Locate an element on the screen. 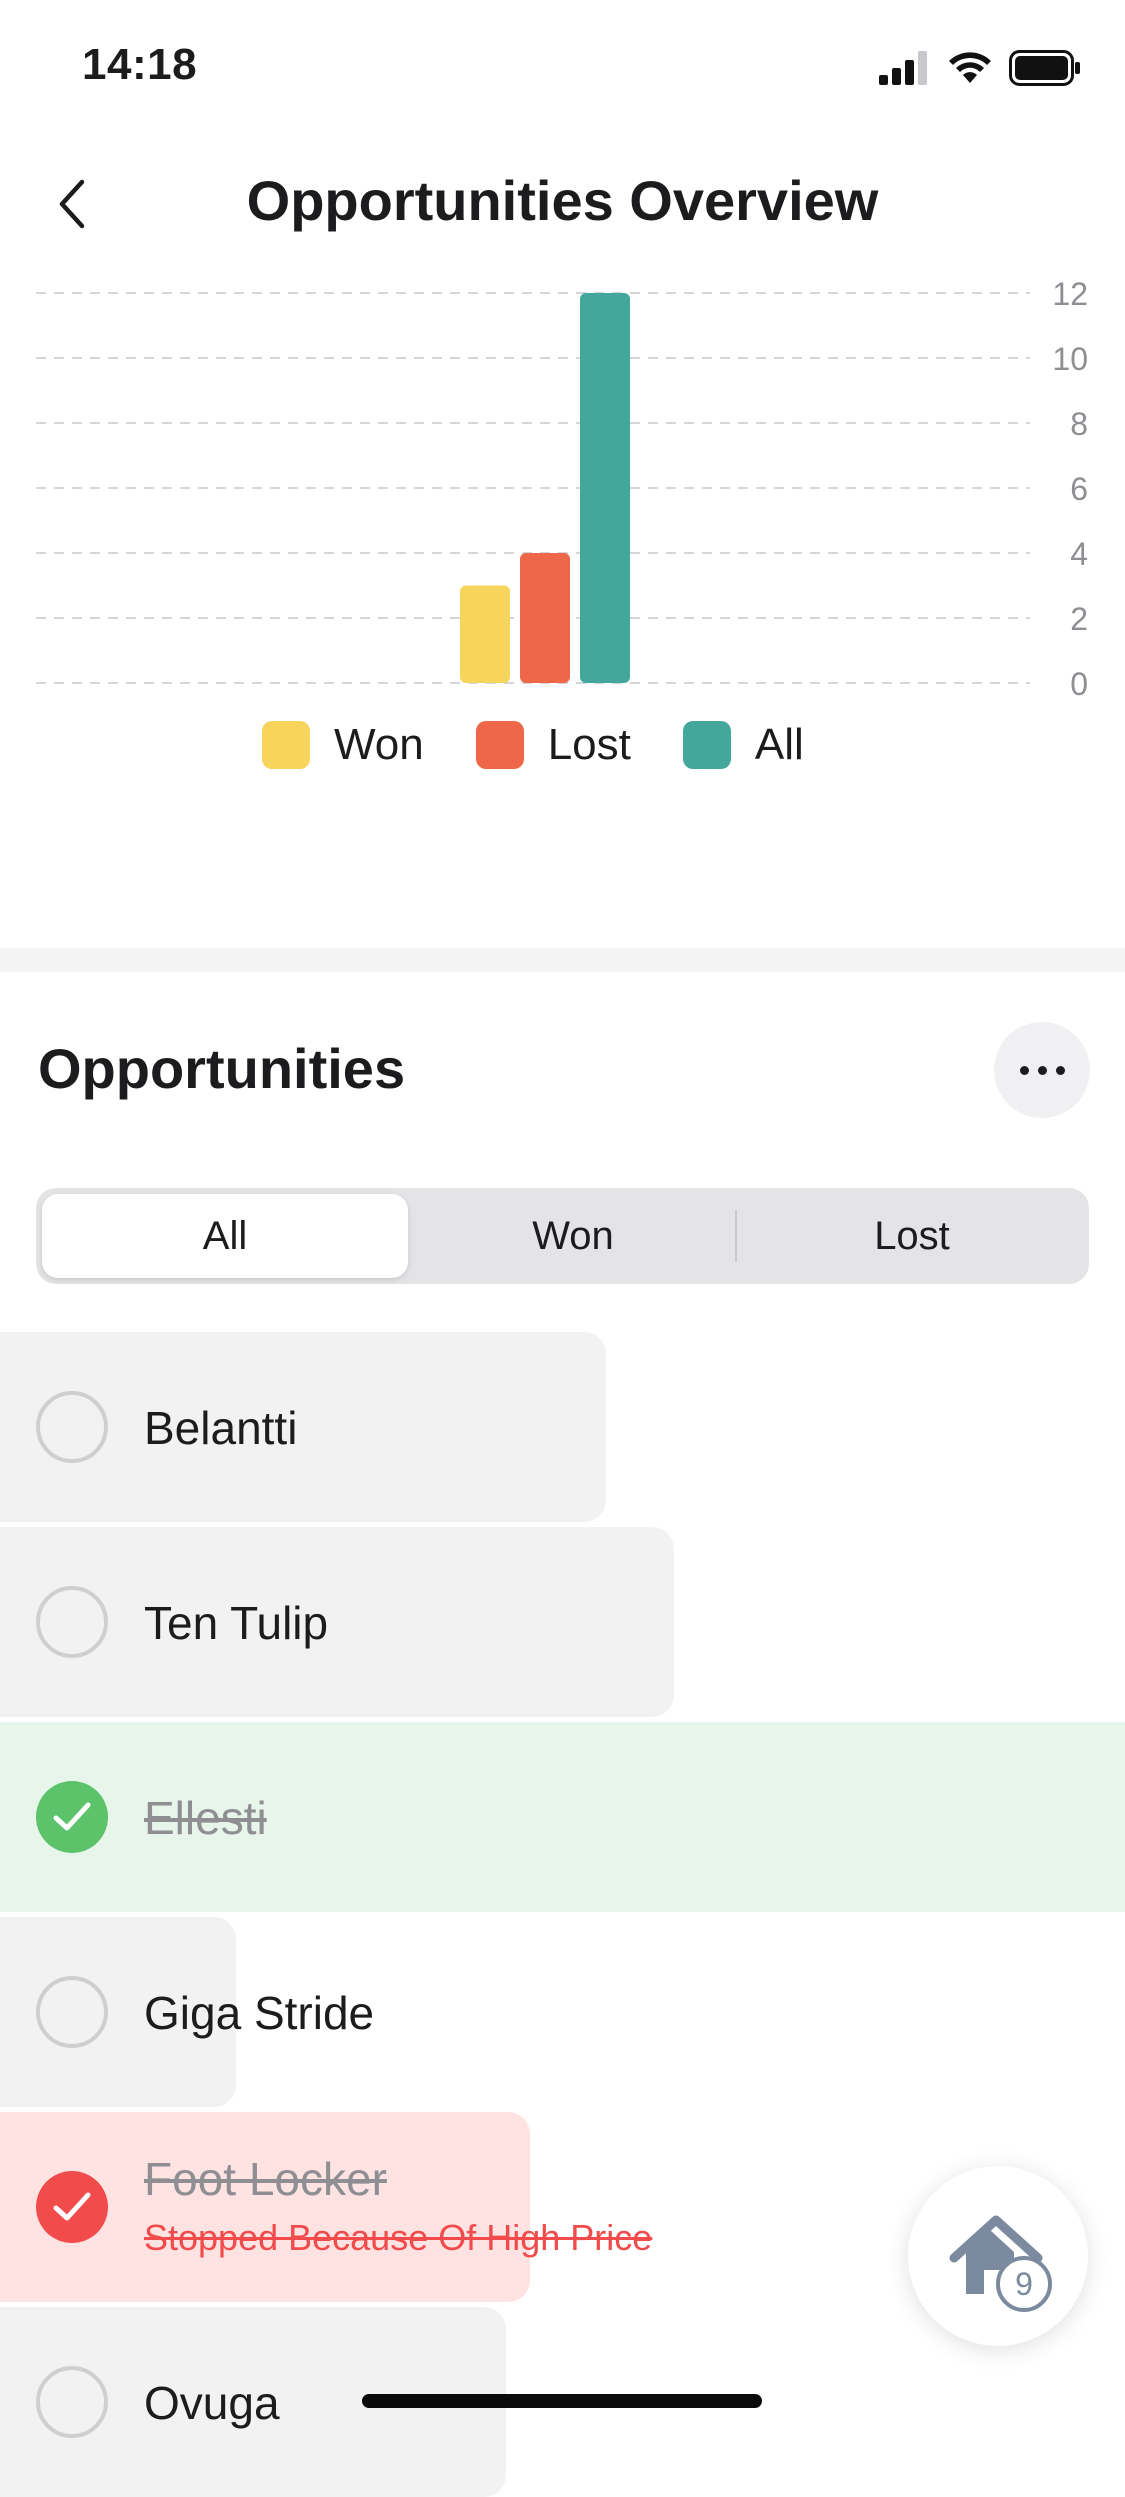  opportunity-row-ten-tulip: Ten Tulip is located at coordinates (337, 1622).